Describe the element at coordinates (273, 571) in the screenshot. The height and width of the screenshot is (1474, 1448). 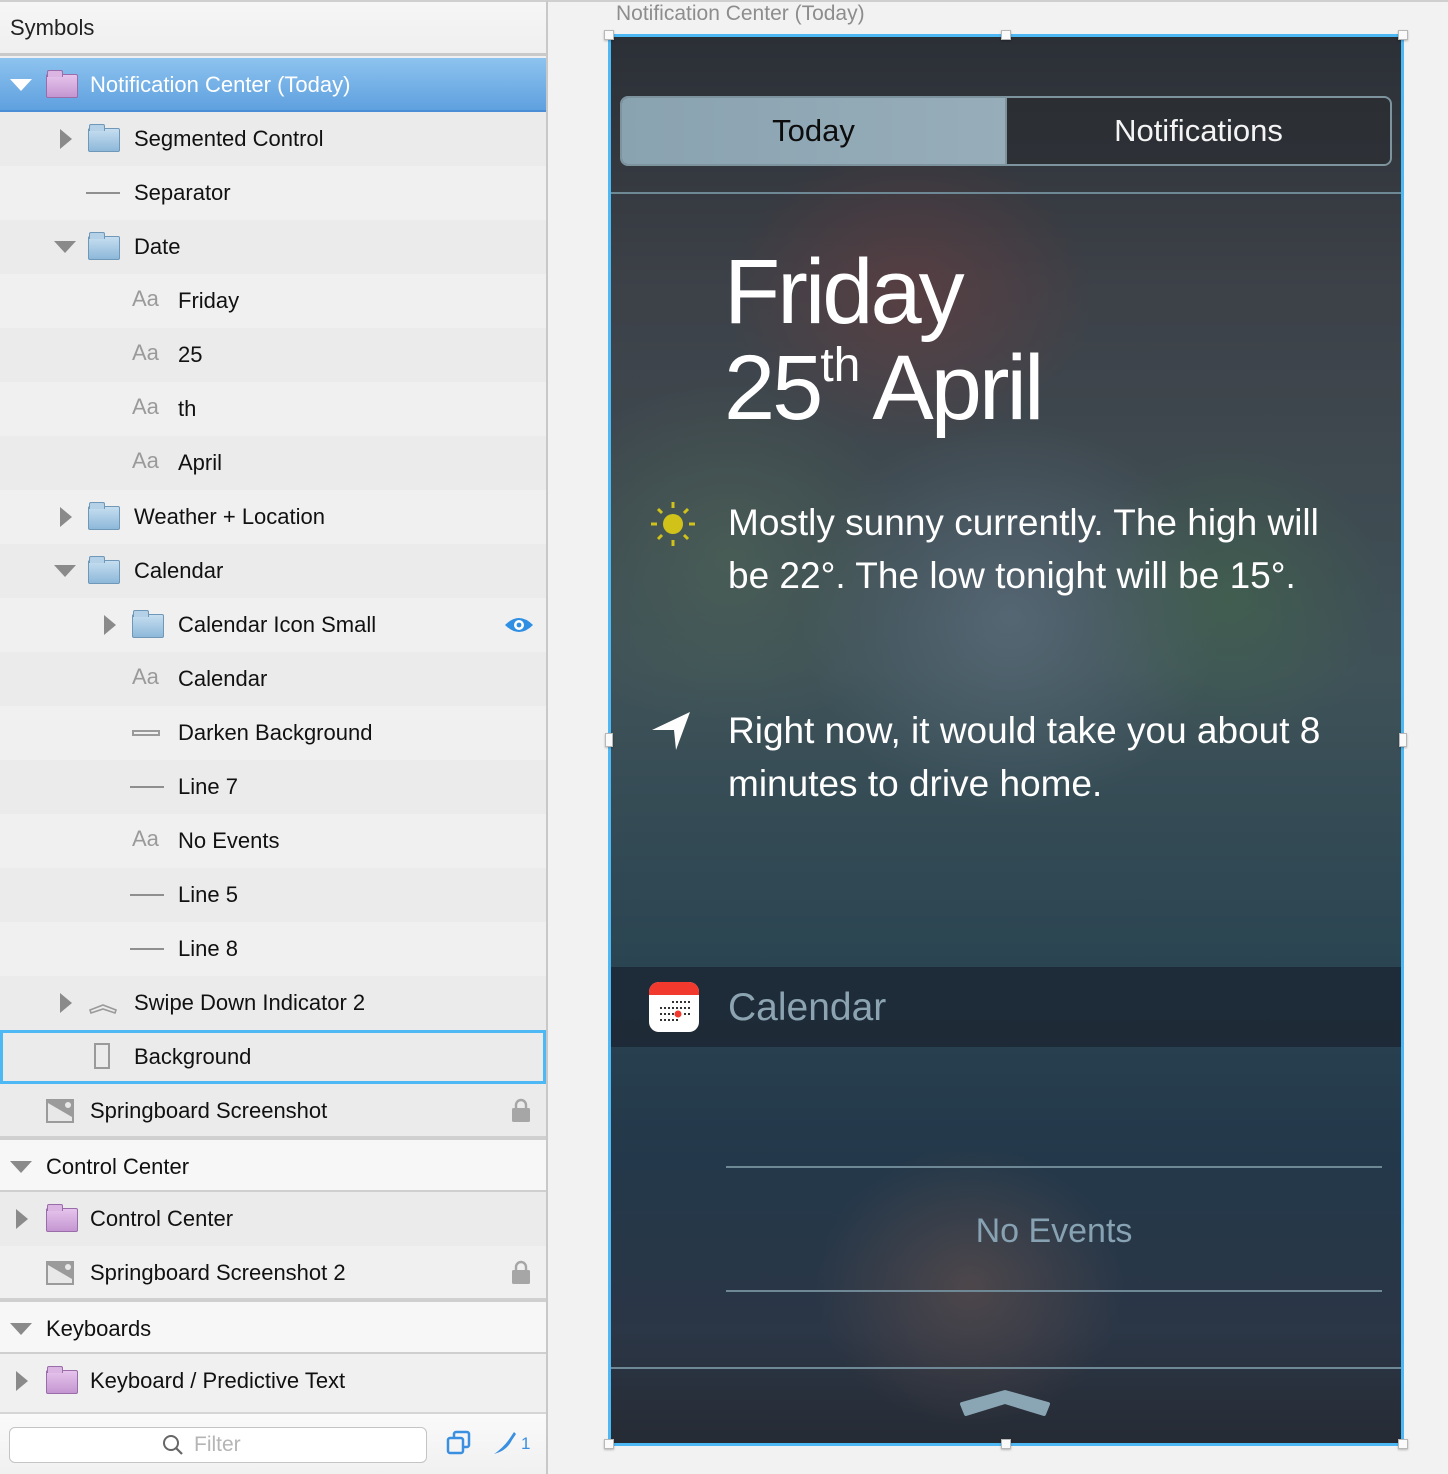
I see `layer-row: Calendar` at that location.